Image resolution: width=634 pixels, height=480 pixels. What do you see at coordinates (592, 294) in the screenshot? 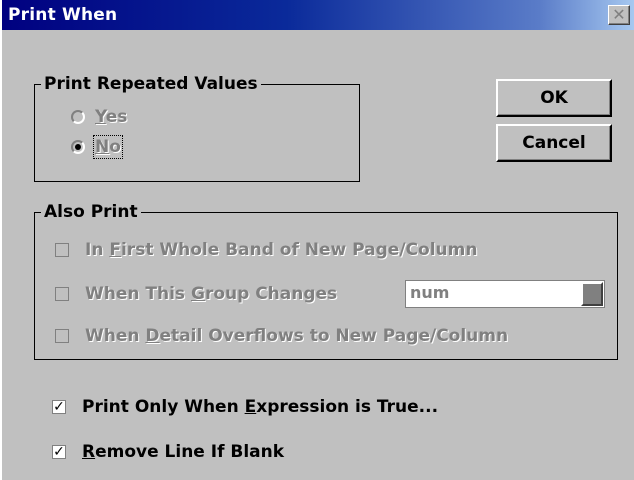
I see `group-select-dropdown-button` at bounding box center [592, 294].